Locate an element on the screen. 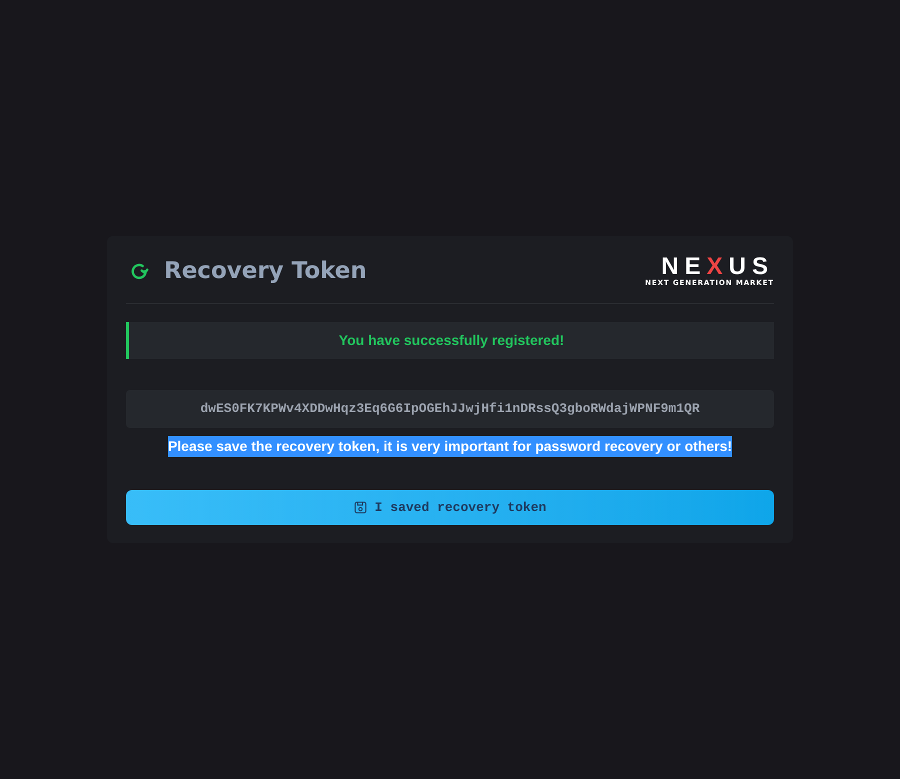 Image resolution: width=900 pixels, height=779 pixels. warning-text: Please save the recovery token, it is very important for password recovery or others! is located at coordinates (450, 446).